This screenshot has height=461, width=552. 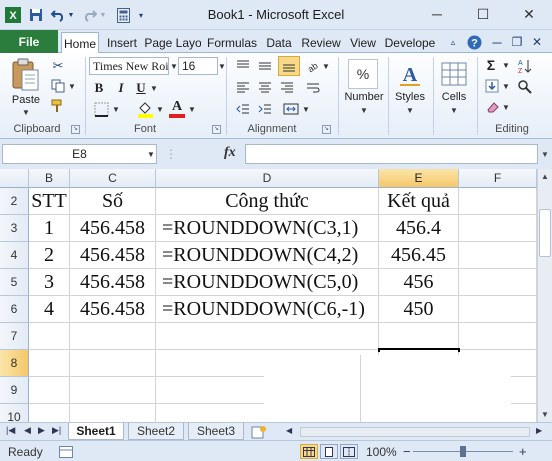 What do you see at coordinates (498, 201) in the screenshot?
I see `cell-f2` at bounding box center [498, 201].